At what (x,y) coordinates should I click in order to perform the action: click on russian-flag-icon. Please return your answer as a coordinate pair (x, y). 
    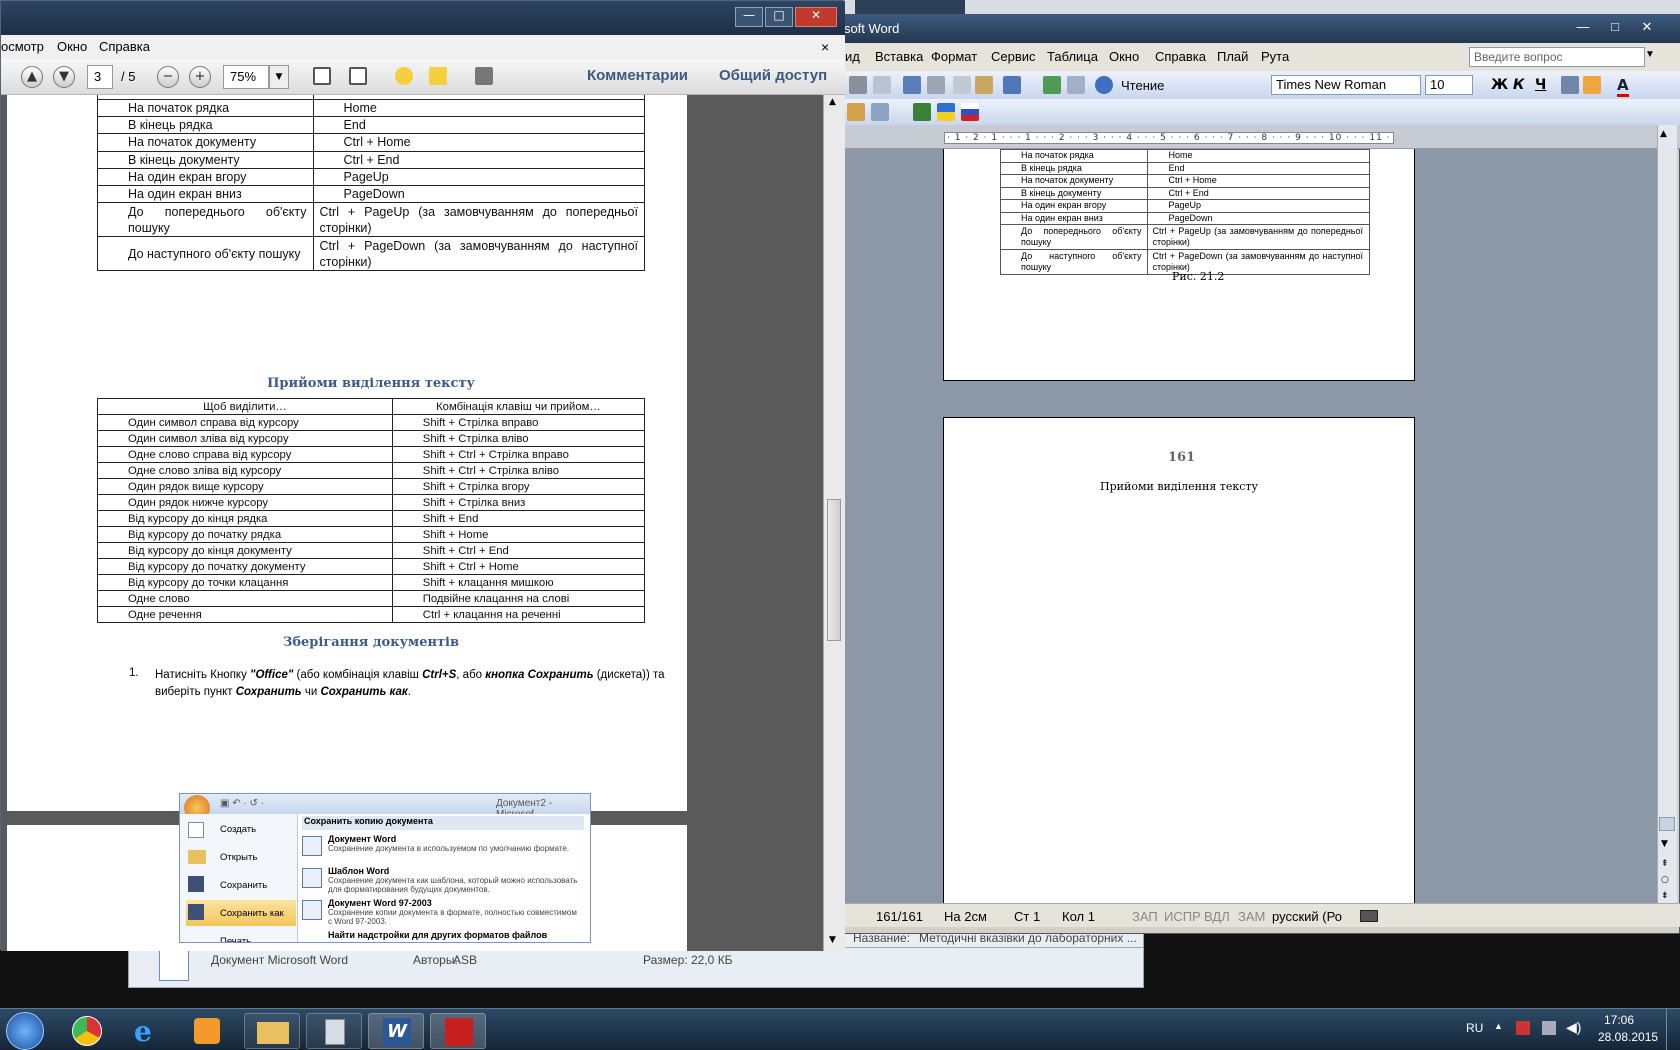
    Looking at the image, I should click on (970, 112).